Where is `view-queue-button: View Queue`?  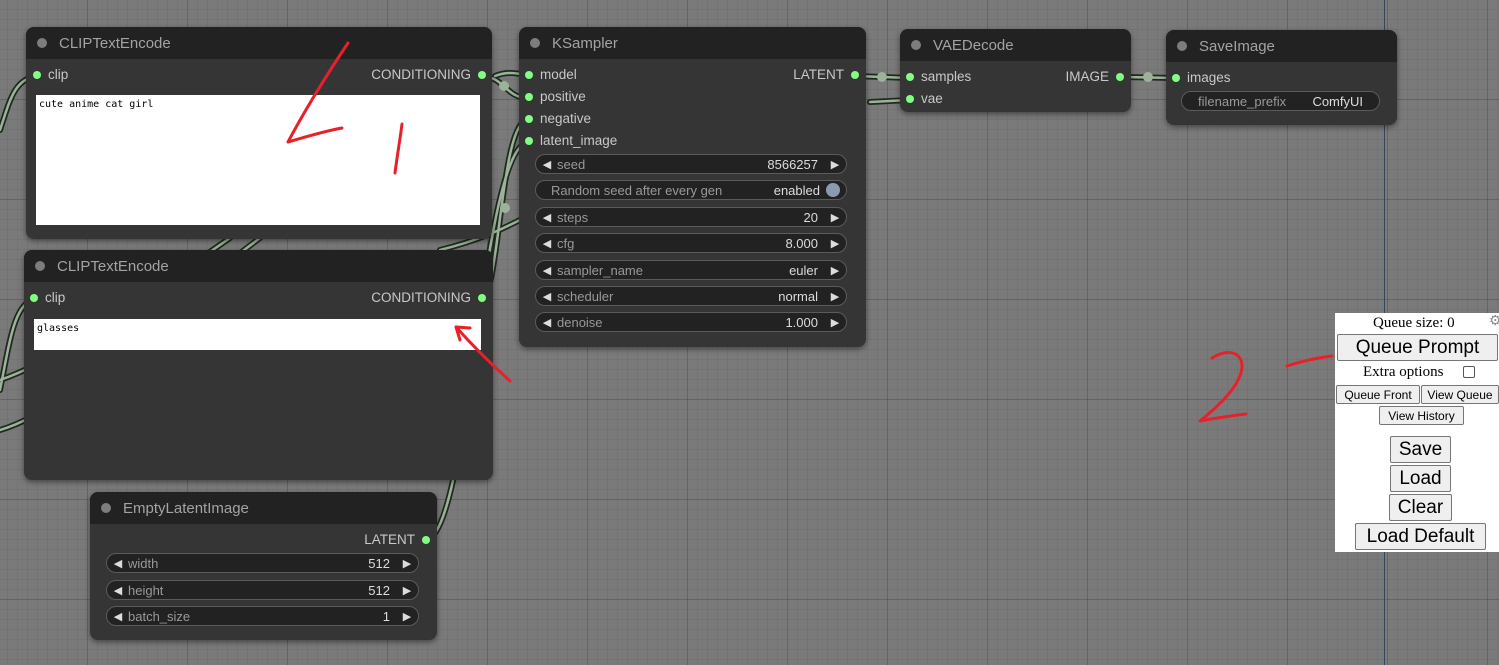
view-queue-button: View Queue is located at coordinates (1460, 394).